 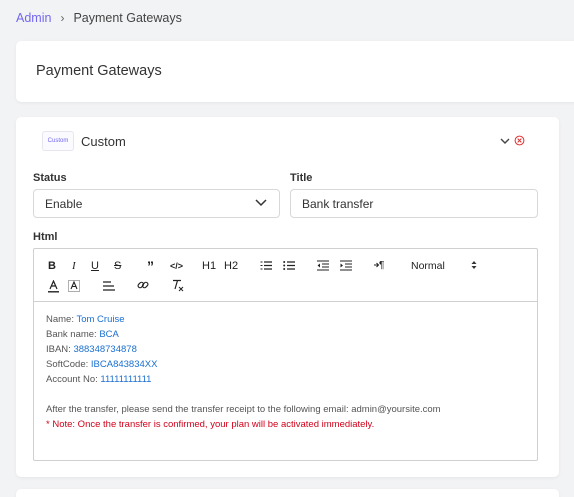 I want to click on content-line: Bank name: BCA, so click(x=285, y=334).